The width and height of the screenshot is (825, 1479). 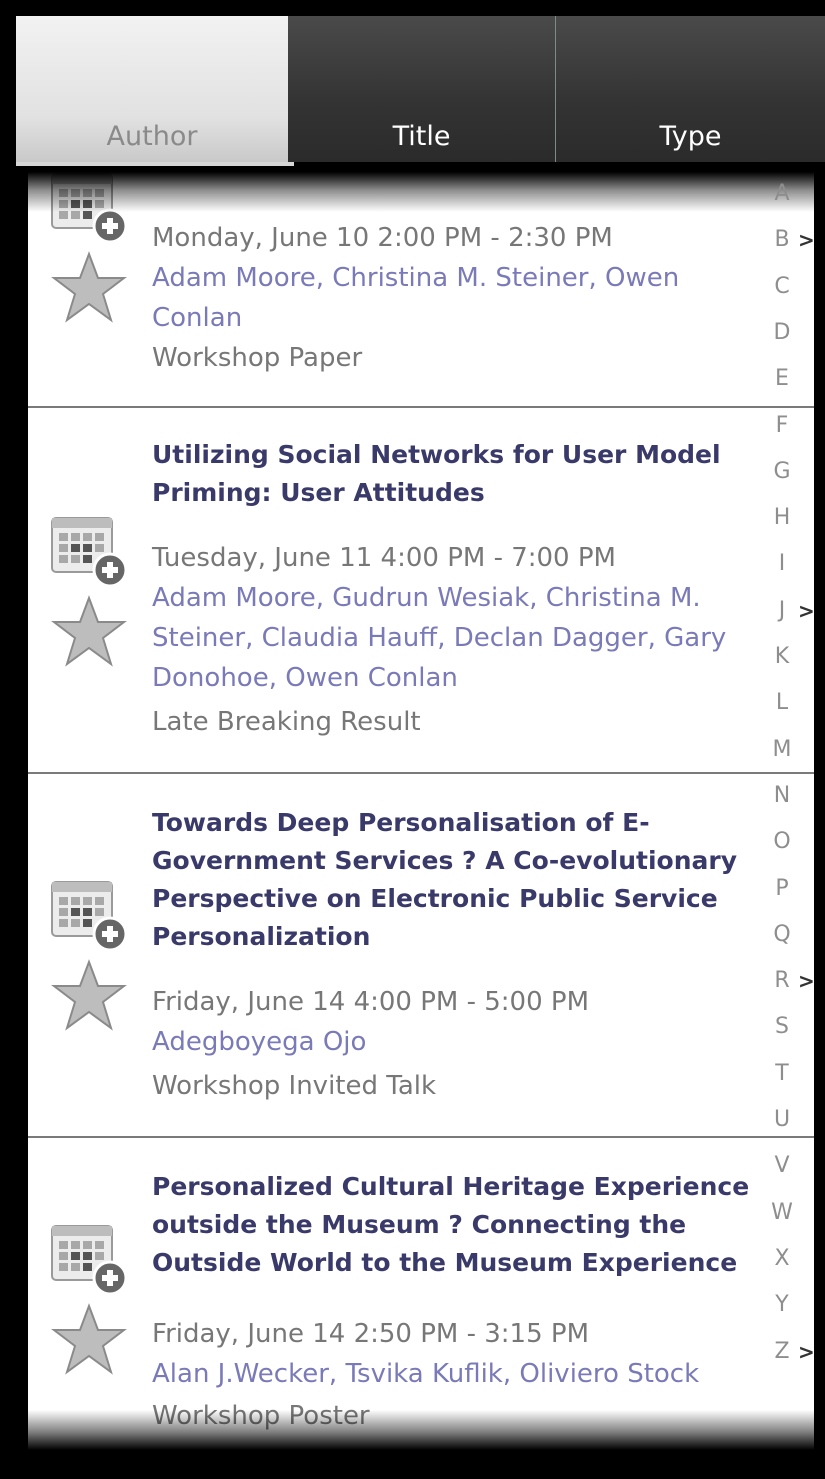 I want to click on session-type: Late Breaking Result, so click(x=286, y=722).